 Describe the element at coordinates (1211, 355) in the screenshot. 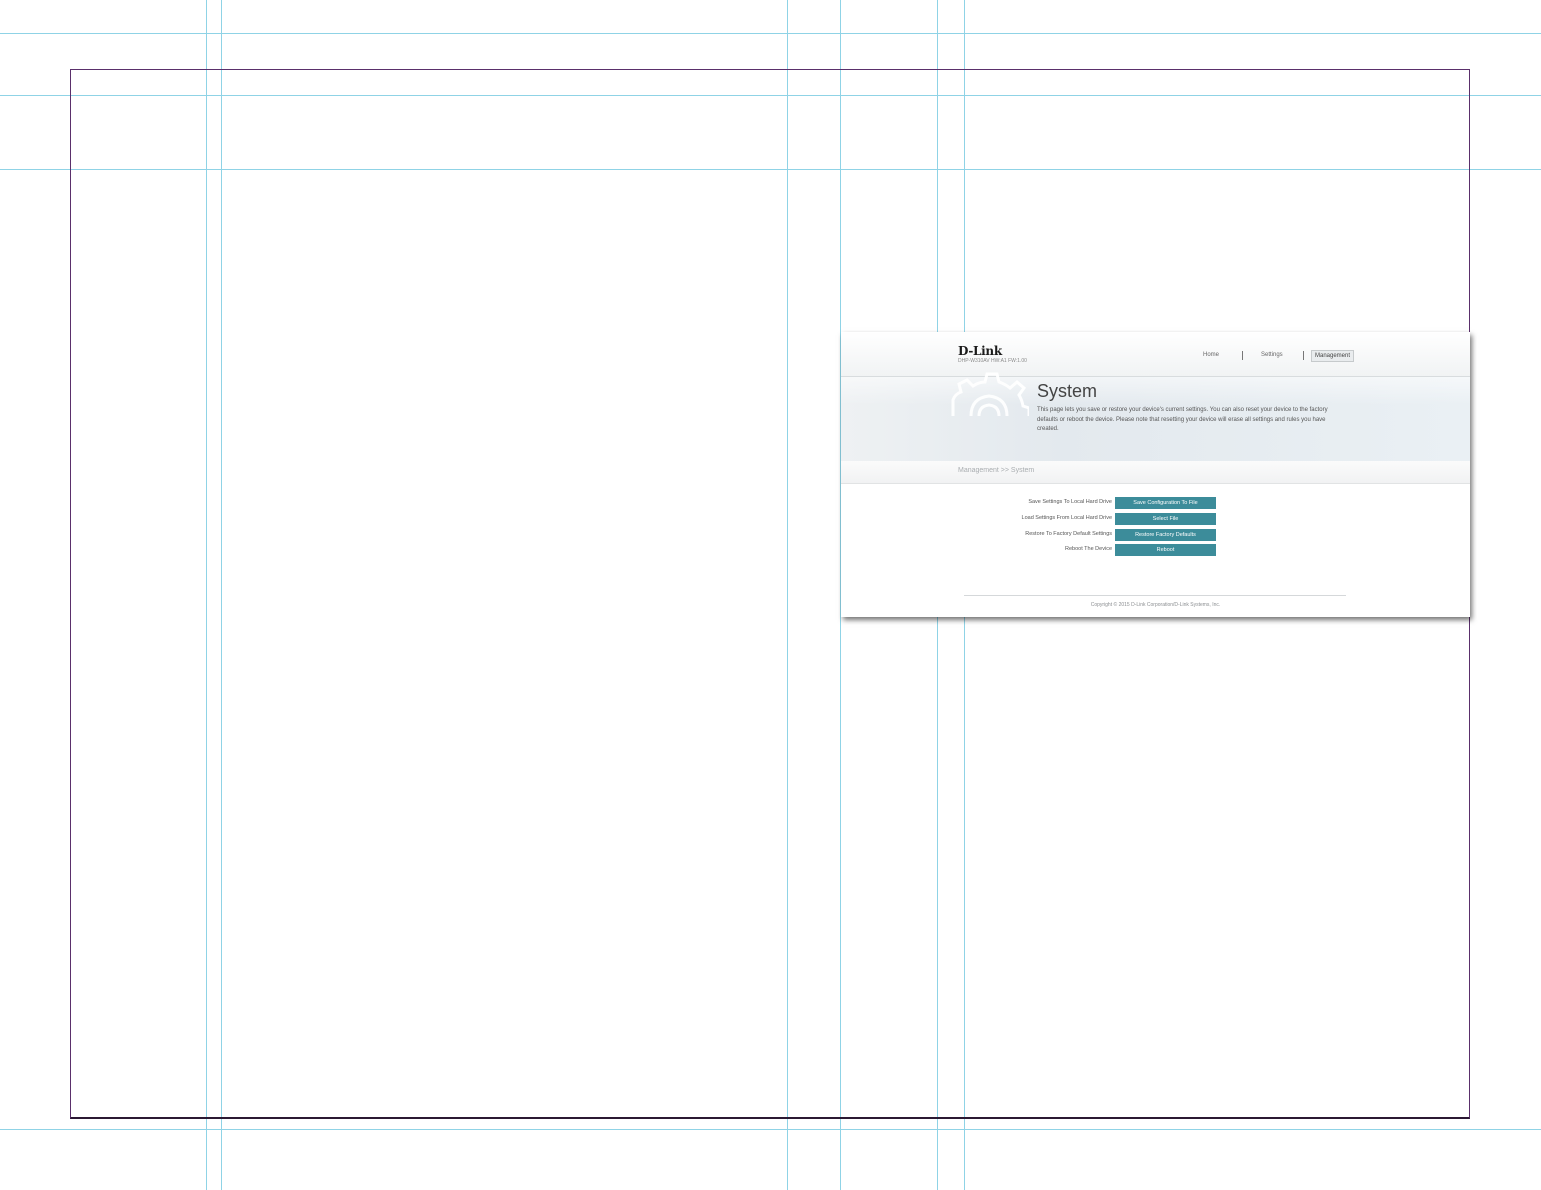

I see `nav-home: Home` at that location.